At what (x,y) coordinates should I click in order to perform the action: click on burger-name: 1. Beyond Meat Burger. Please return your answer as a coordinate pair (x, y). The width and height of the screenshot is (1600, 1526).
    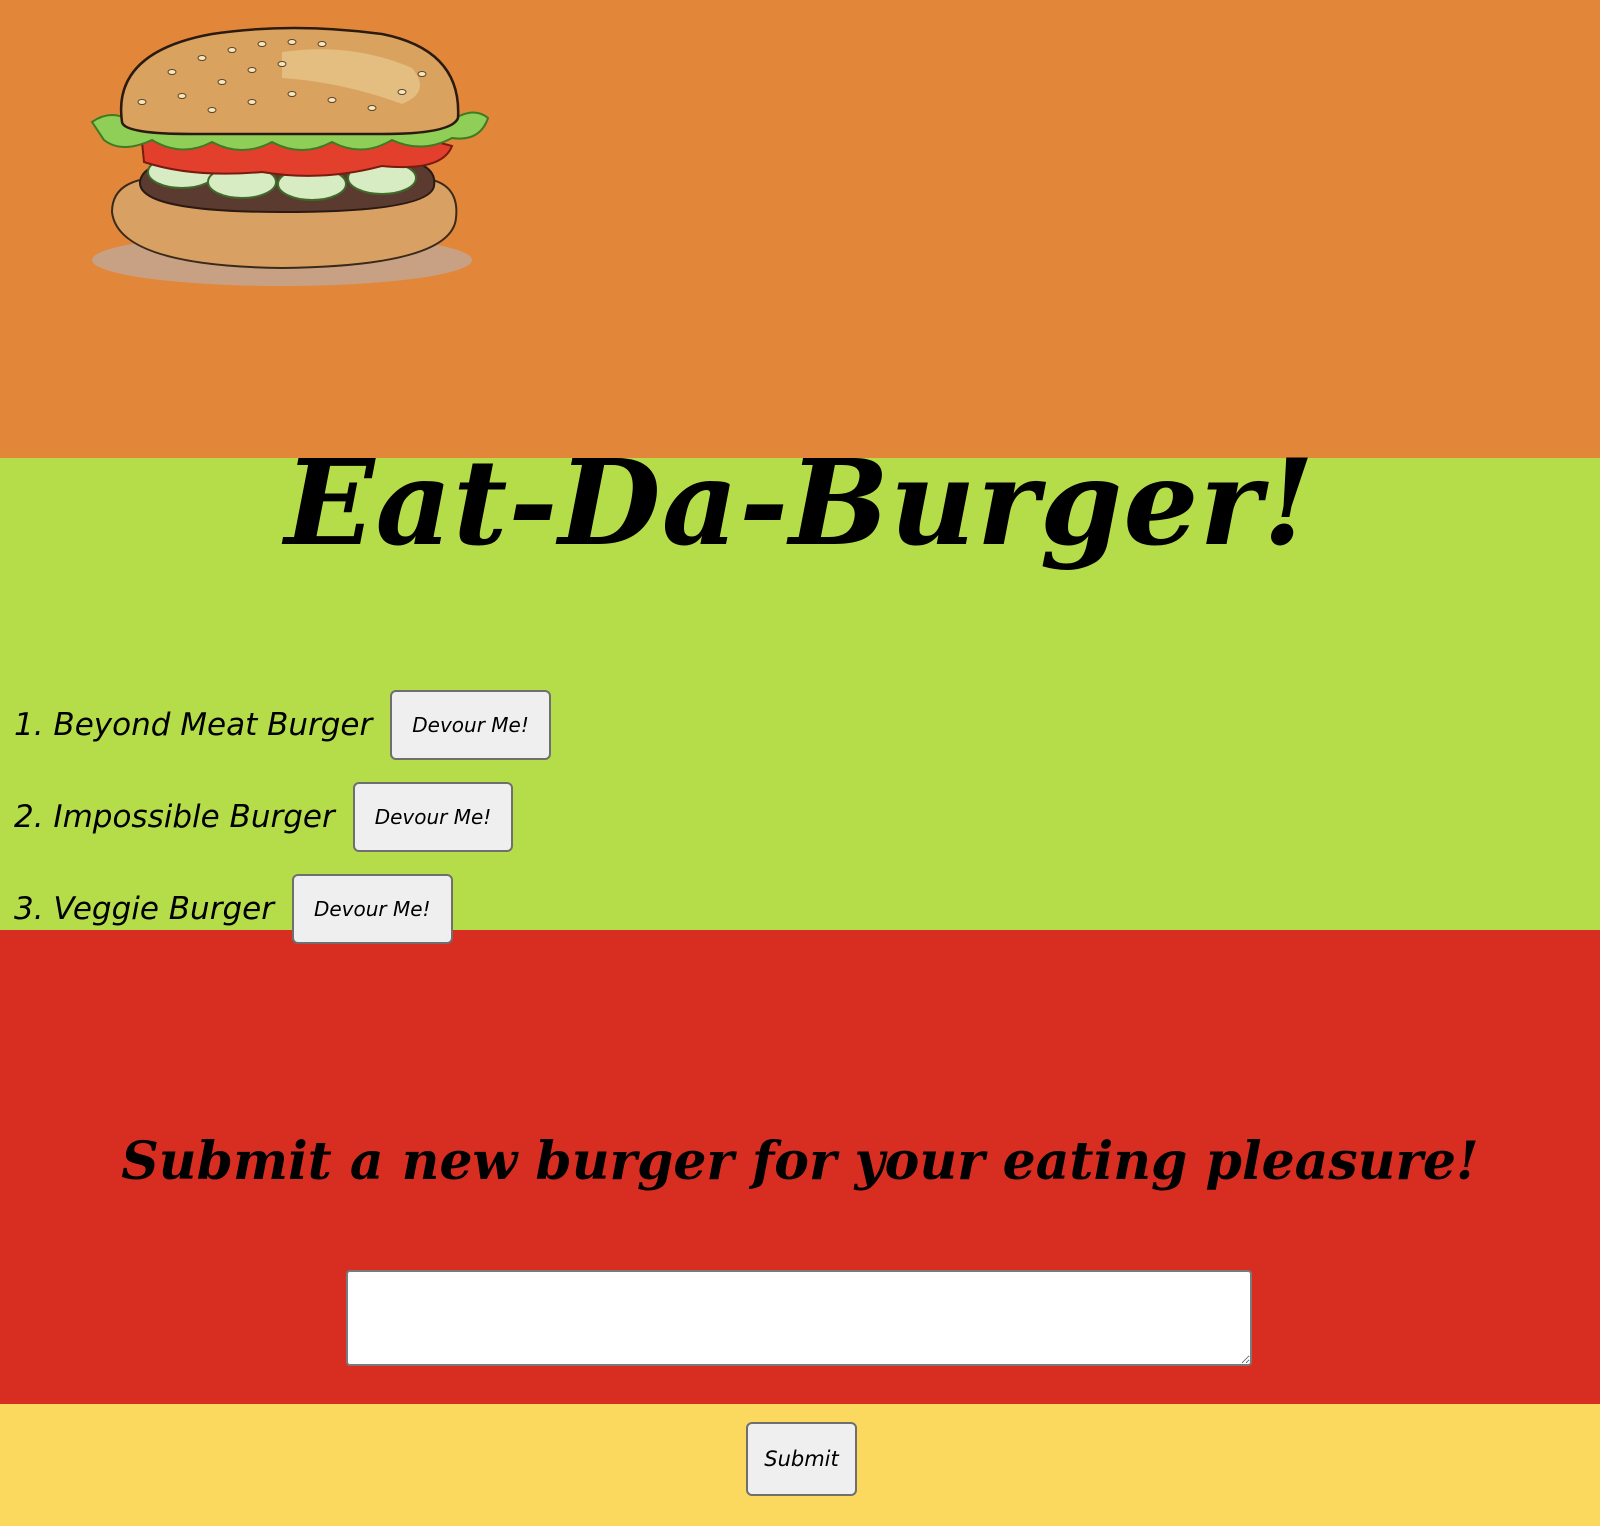
    Looking at the image, I should click on (193, 725).